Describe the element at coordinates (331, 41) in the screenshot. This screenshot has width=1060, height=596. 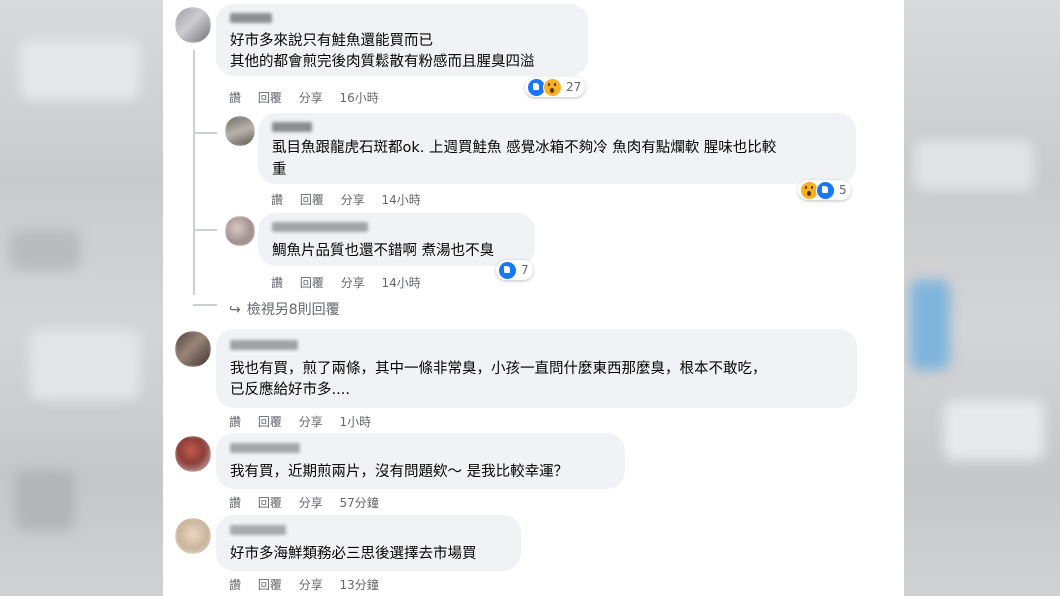
I see `comment-text-line: 好市多來說只有鮭魚還能買而已` at that location.